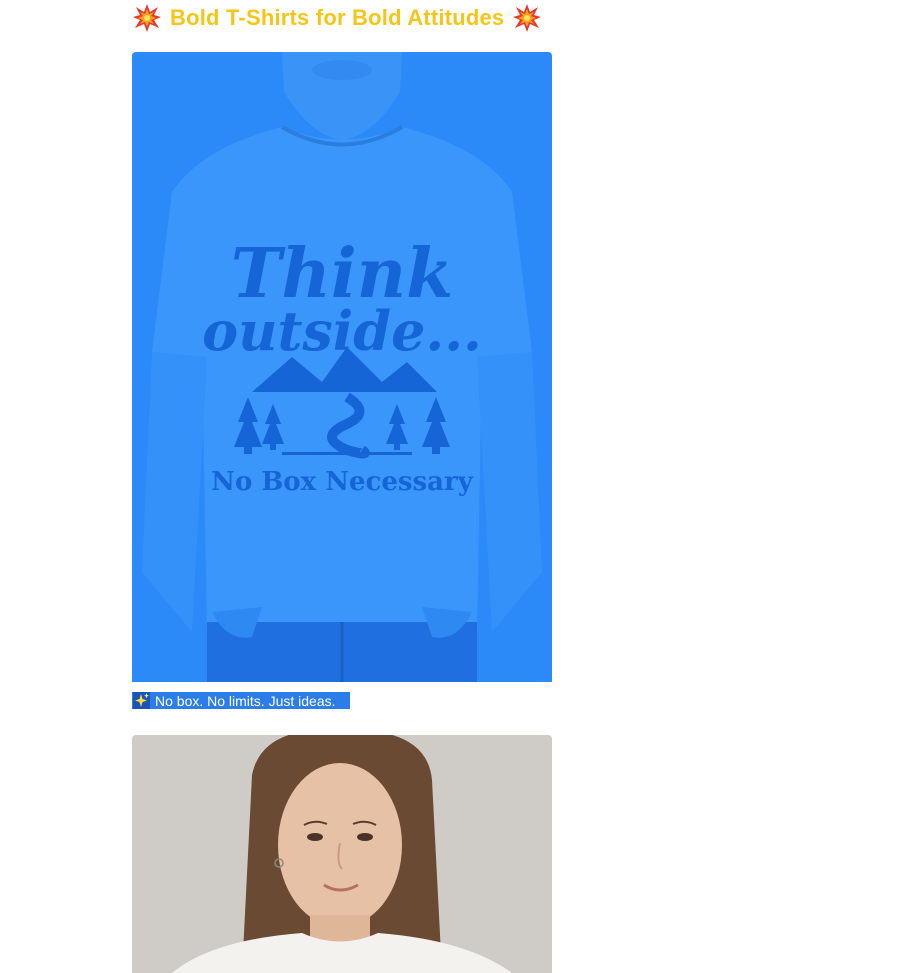 The height and width of the screenshot is (973, 913). I want to click on product-image-woman-white-shirt, so click(342, 854).